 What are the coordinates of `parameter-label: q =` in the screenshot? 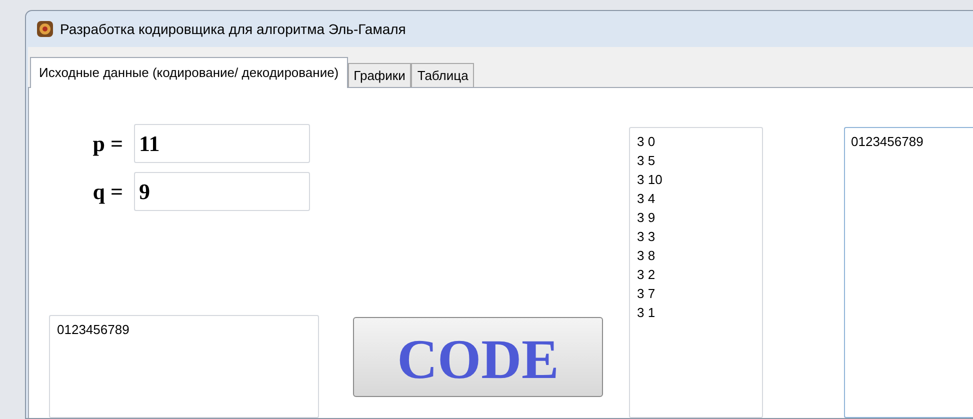 It's located at (108, 192).